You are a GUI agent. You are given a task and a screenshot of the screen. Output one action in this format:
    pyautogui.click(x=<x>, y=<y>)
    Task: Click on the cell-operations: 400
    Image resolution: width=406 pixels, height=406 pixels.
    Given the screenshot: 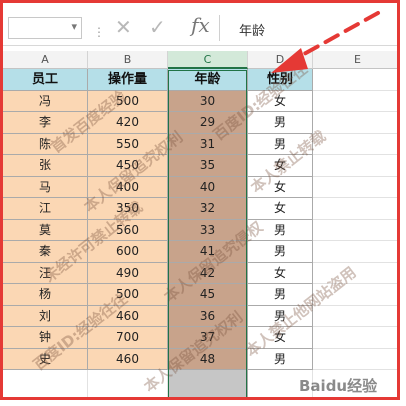 What is the action you would take?
    pyautogui.click(x=128, y=187)
    